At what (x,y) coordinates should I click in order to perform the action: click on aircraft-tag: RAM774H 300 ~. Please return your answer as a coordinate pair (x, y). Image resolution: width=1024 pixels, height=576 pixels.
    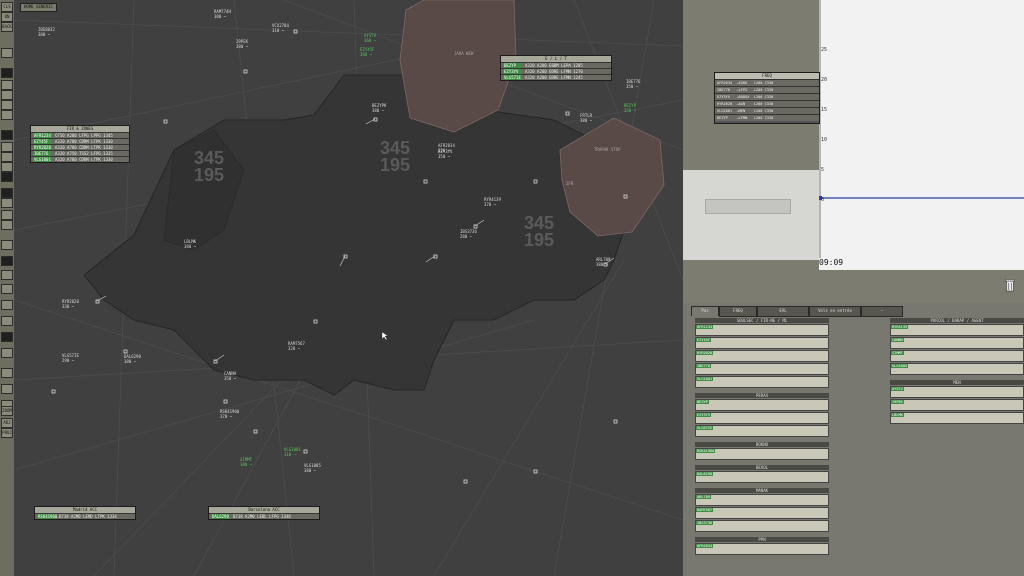
    Looking at the image, I should click on (222, 14).